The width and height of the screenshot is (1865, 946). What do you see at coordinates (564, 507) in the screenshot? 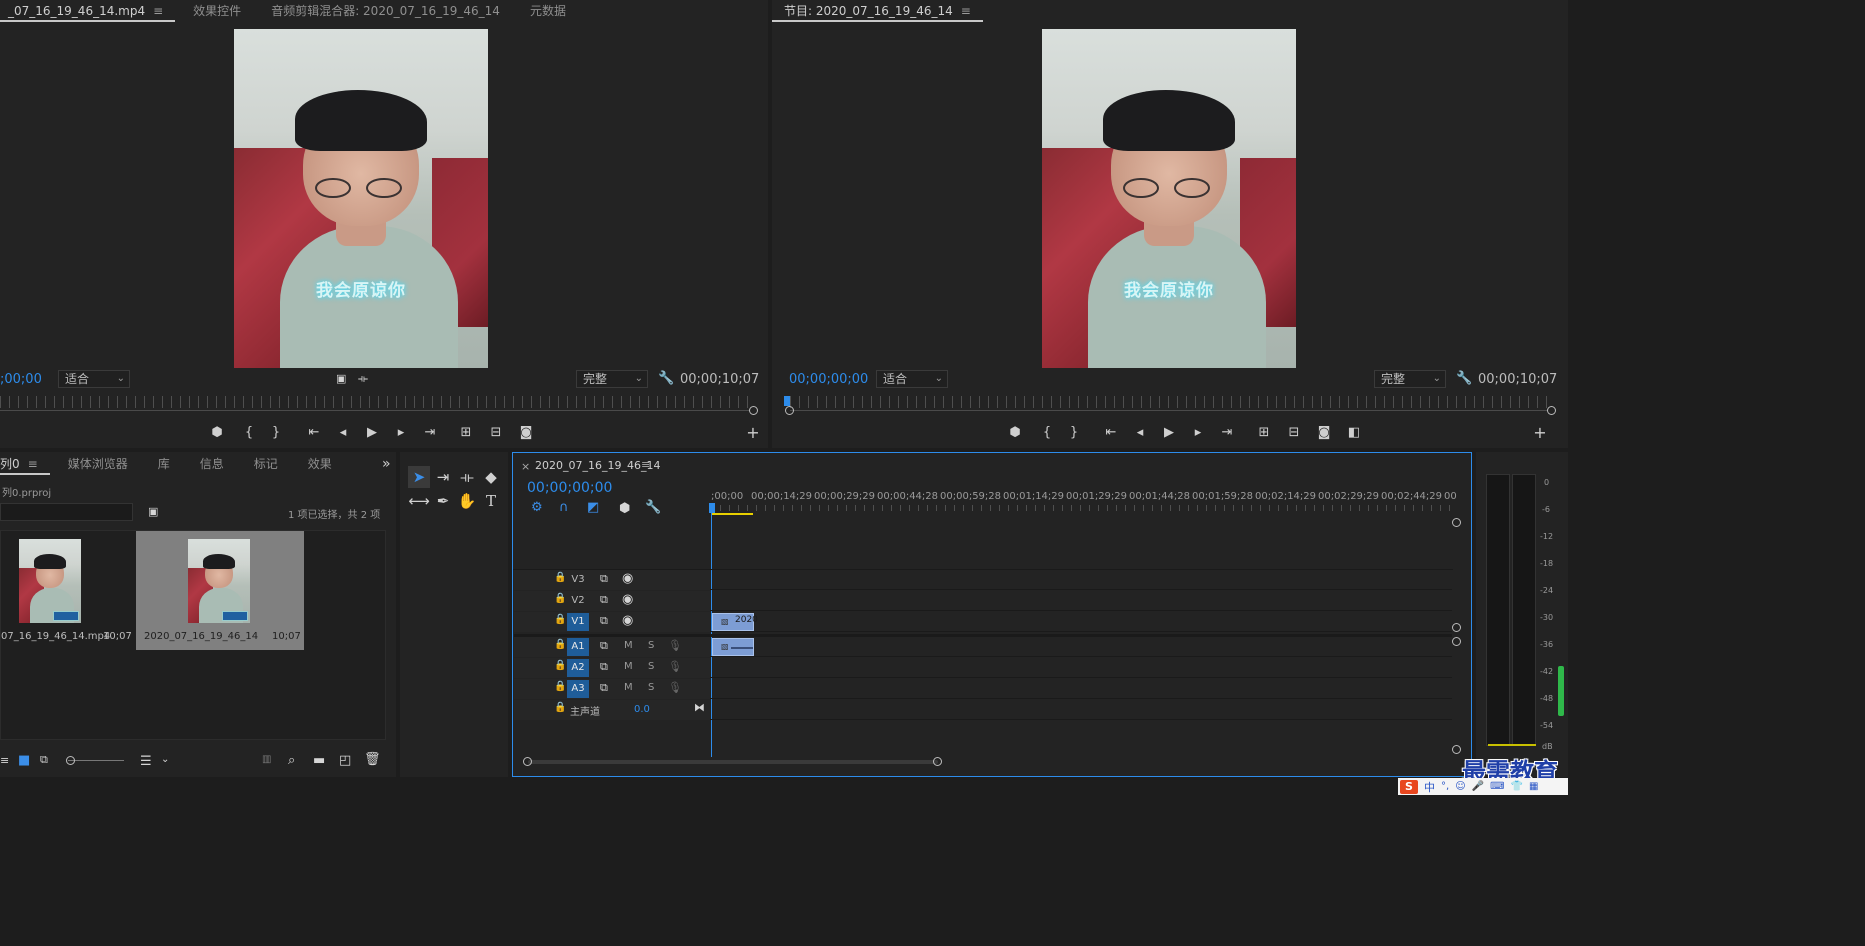
I see `snap-icon: ∩` at bounding box center [564, 507].